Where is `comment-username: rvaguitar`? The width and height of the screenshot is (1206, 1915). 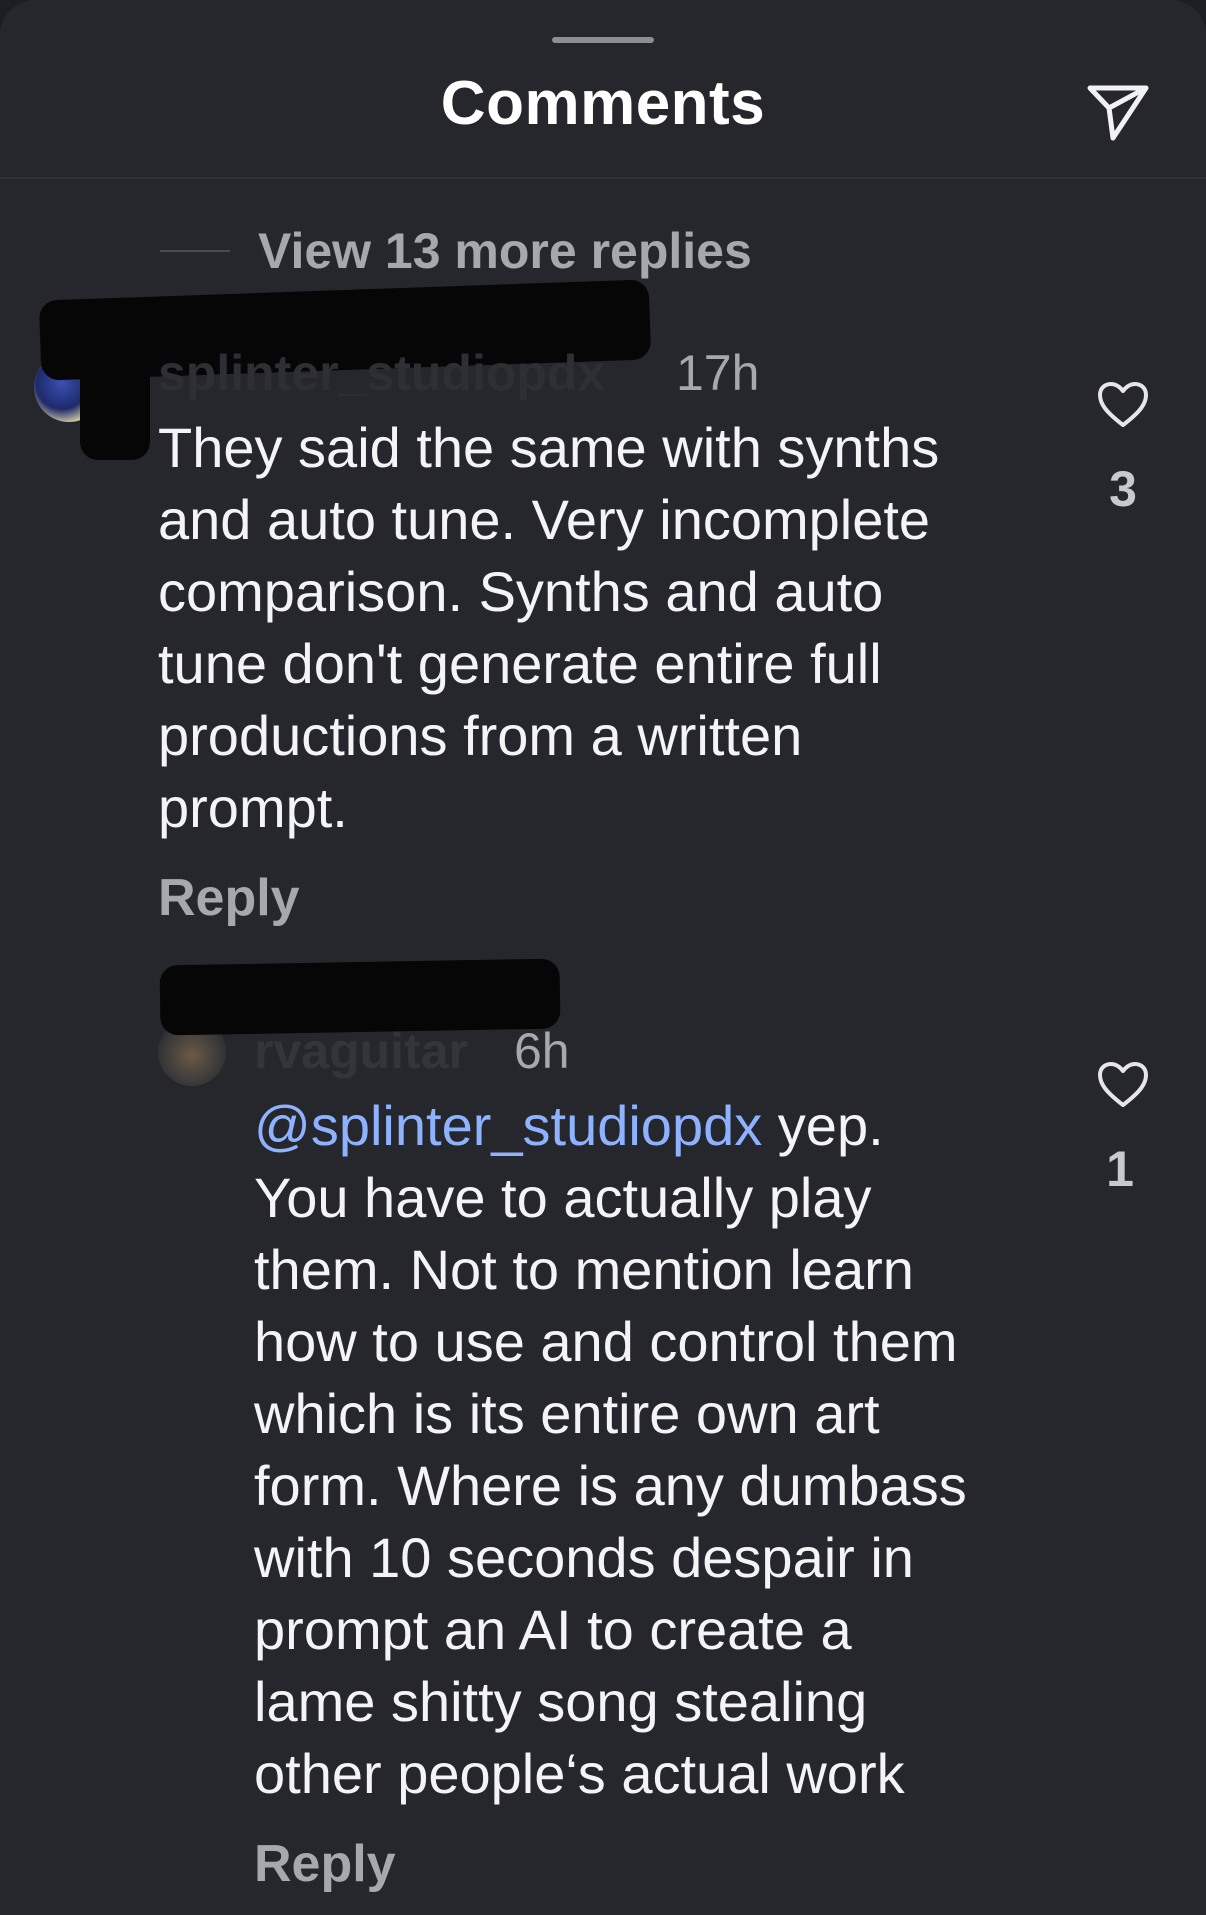
comment-username: rvaguitar is located at coordinates (361, 1051).